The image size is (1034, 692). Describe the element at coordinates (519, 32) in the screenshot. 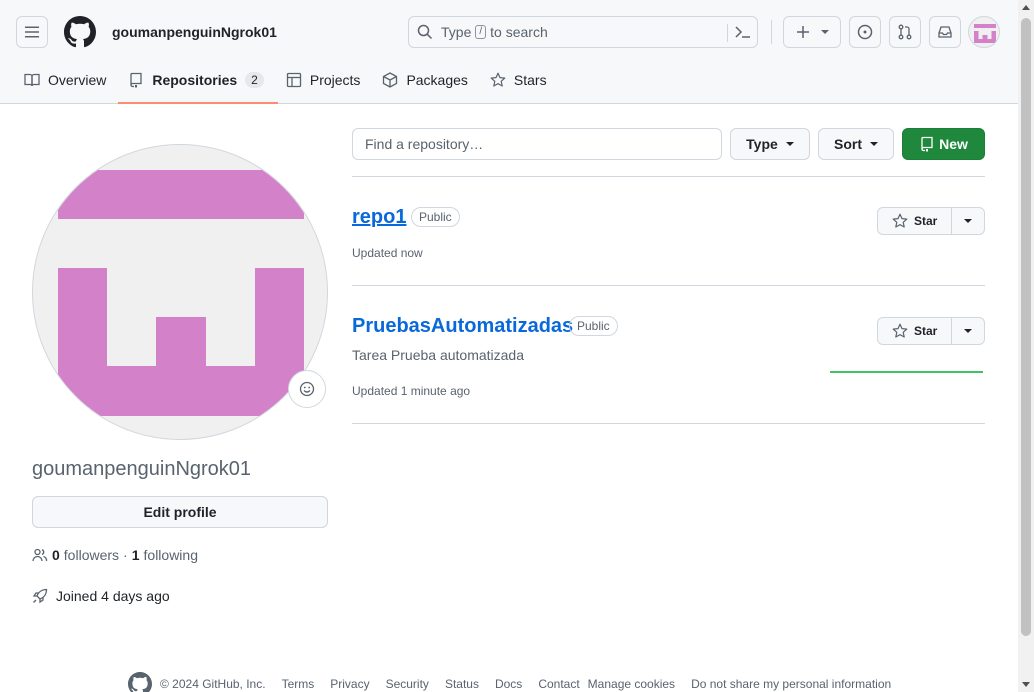

I see `search-text-after: to search` at that location.